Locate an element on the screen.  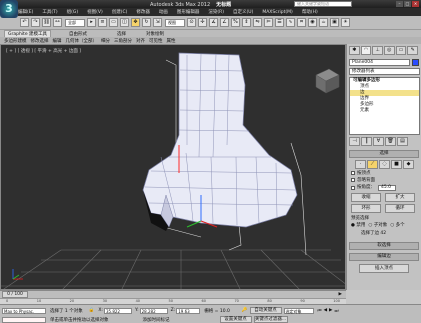
render-icon: ☀ is located at coordinates (345, 22).